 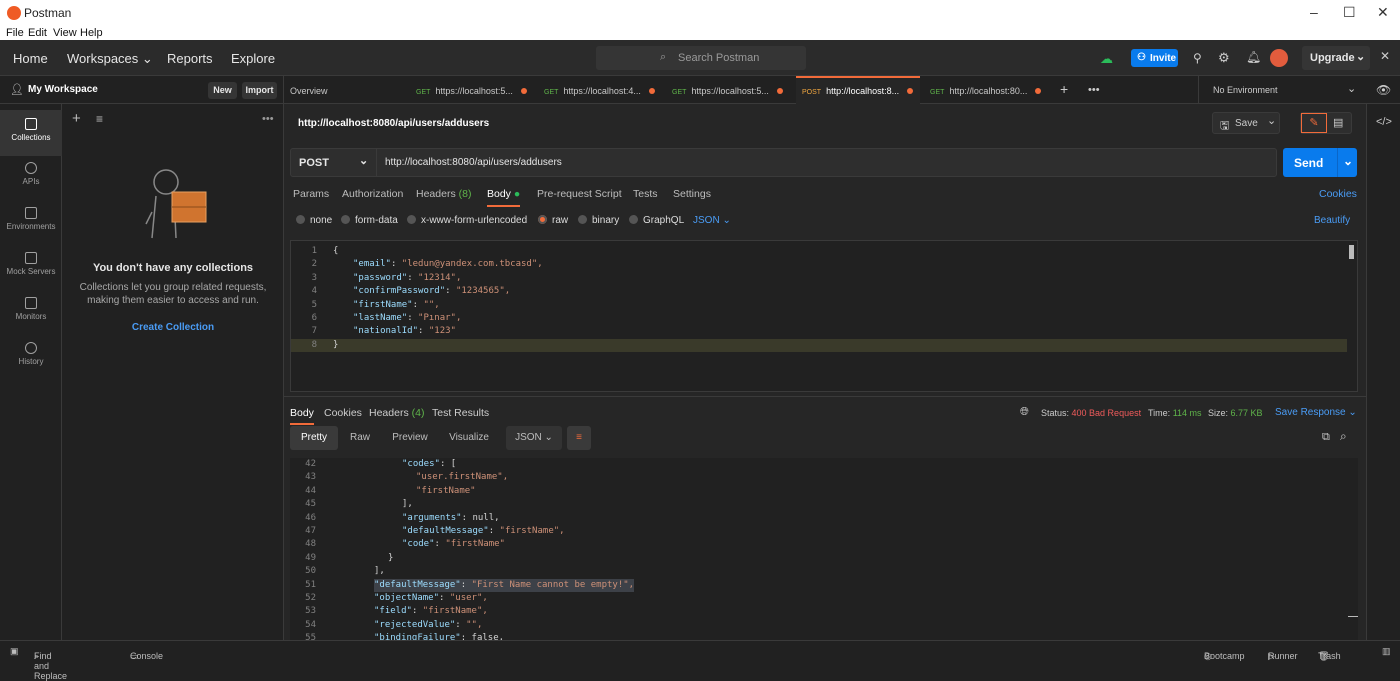 What do you see at coordinates (110, 59) in the screenshot?
I see `nav-workspaces: Workspaces ⌄` at bounding box center [110, 59].